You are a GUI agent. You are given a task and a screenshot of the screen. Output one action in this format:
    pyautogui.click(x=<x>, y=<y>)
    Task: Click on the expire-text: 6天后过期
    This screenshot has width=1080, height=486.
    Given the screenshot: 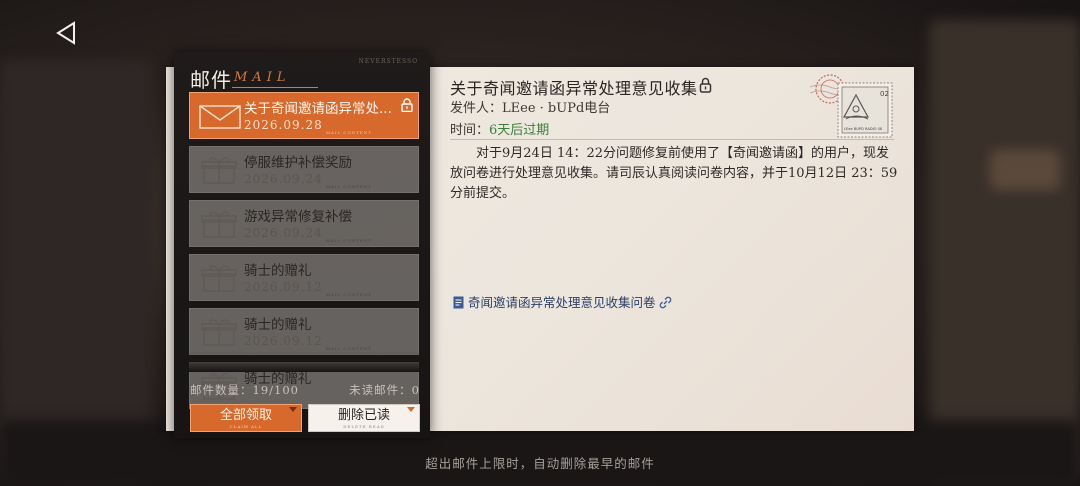 What is the action you would take?
    pyautogui.click(x=519, y=130)
    